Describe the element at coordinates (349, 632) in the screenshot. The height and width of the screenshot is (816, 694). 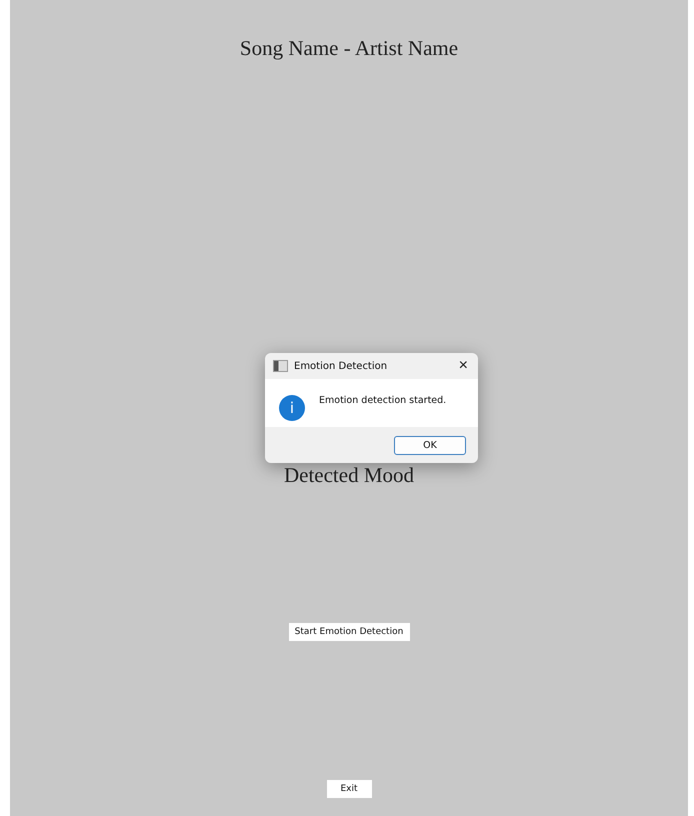
I see `start-detection-button: Start Emotion Detection` at that location.